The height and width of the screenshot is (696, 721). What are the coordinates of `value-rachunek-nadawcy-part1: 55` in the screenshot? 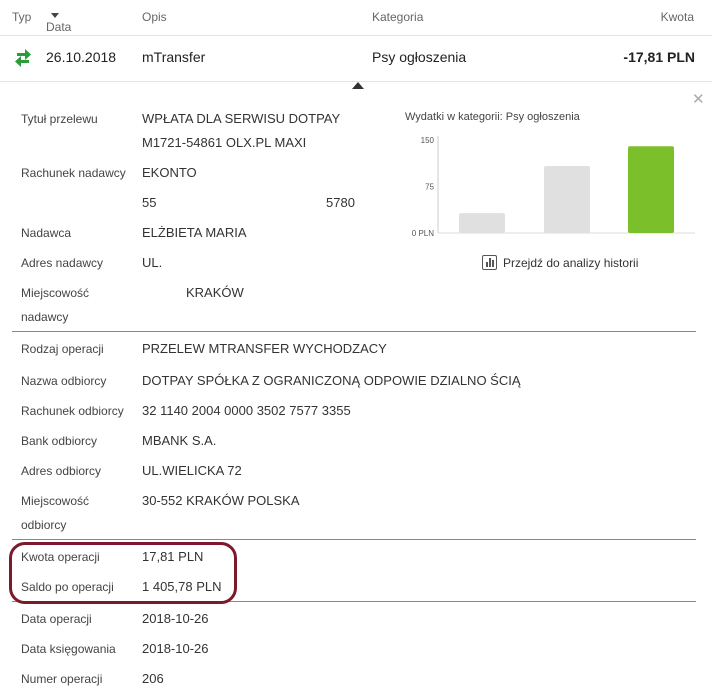 It's located at (149, 202).